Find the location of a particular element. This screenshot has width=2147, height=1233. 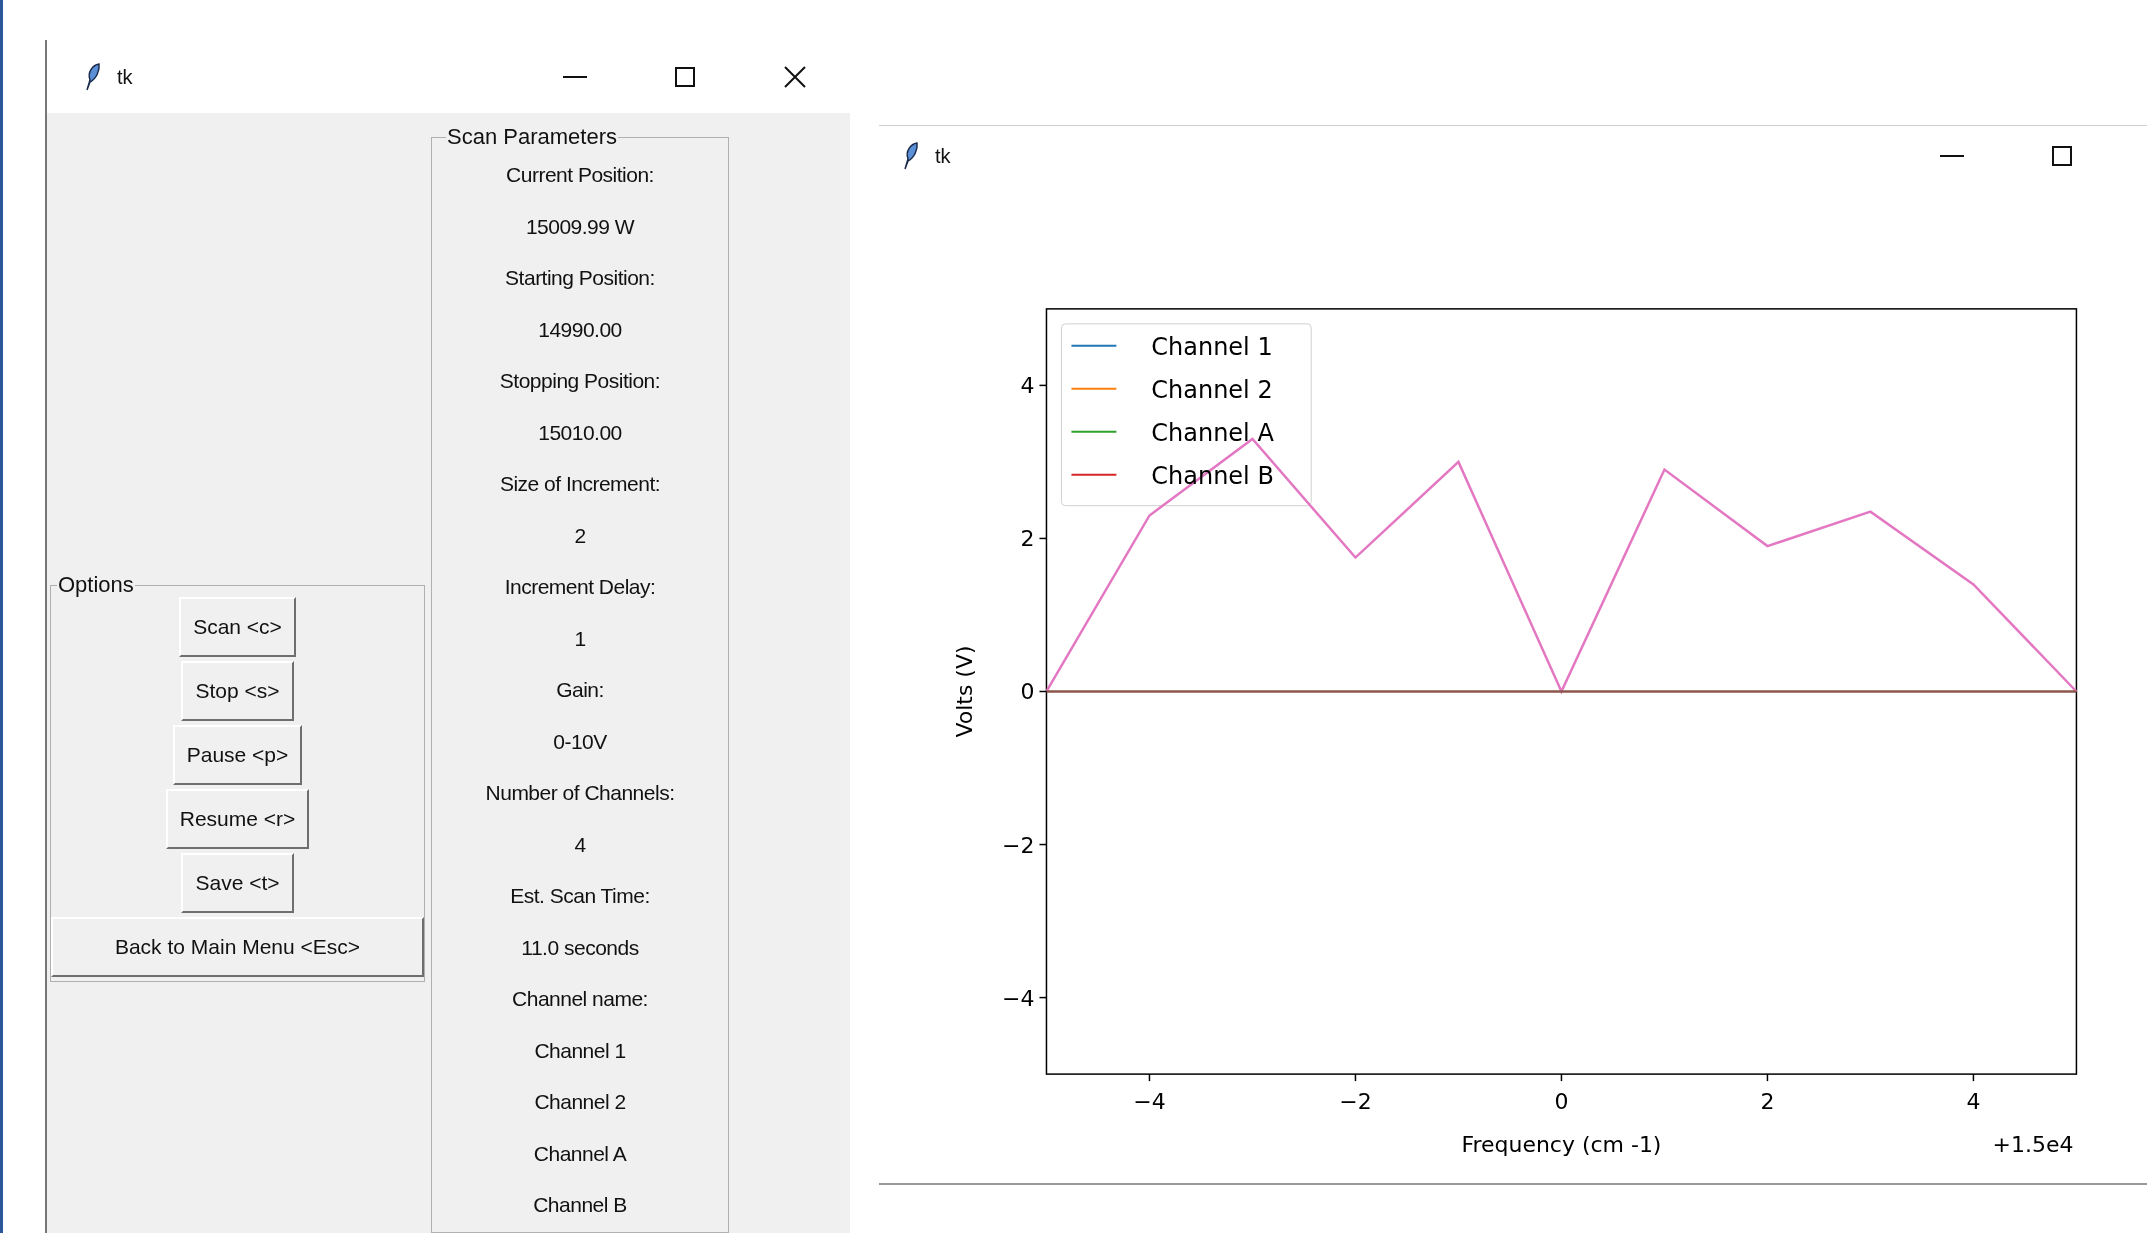

option-button: Back to Main Menu <Esc> is located at coordinates (237, 947).